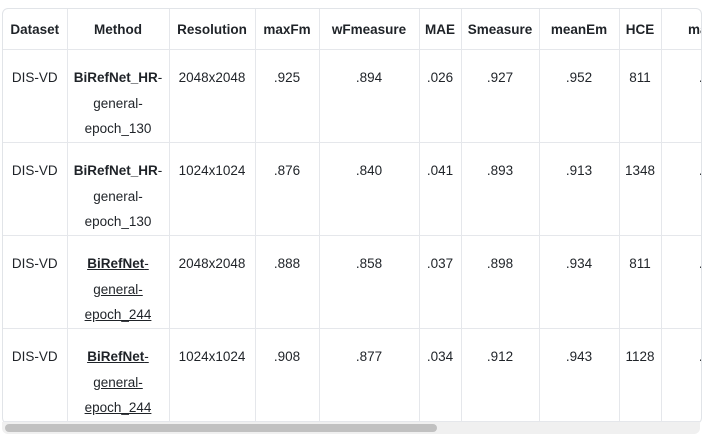 This screenshot has width=704, height=442. What do you see at coordinates (369, 189) in the screenshot?
I see `cell-wfmeasure: .840` at bounding box center [369, 189].